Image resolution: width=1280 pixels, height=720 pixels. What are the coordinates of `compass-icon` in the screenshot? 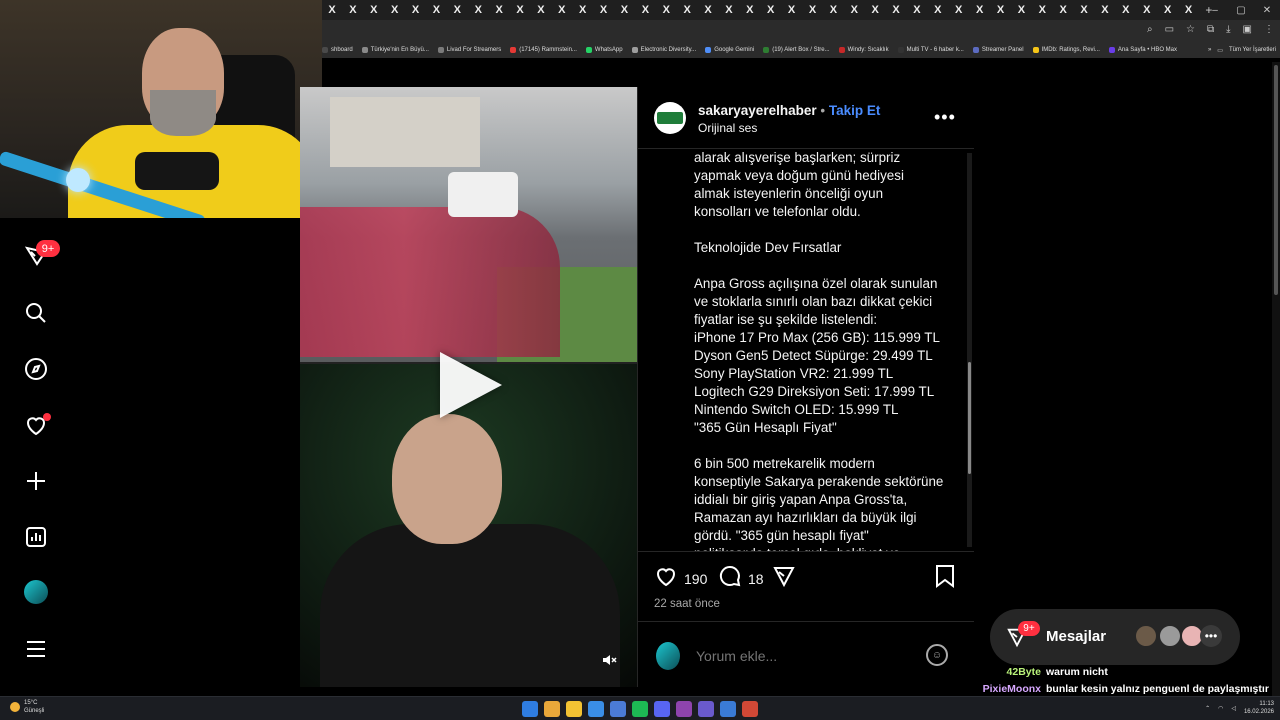 It's located at (36, 369).